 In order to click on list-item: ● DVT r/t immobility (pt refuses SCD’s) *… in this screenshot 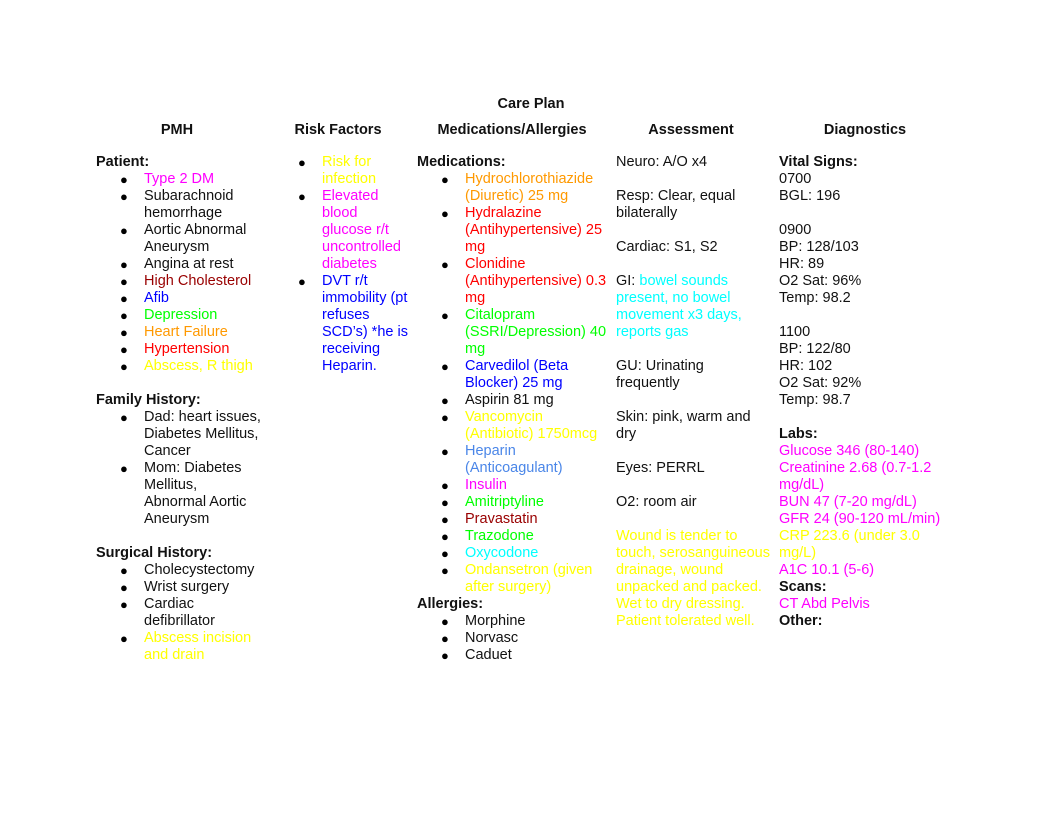, I will do `click(352, 324)`.